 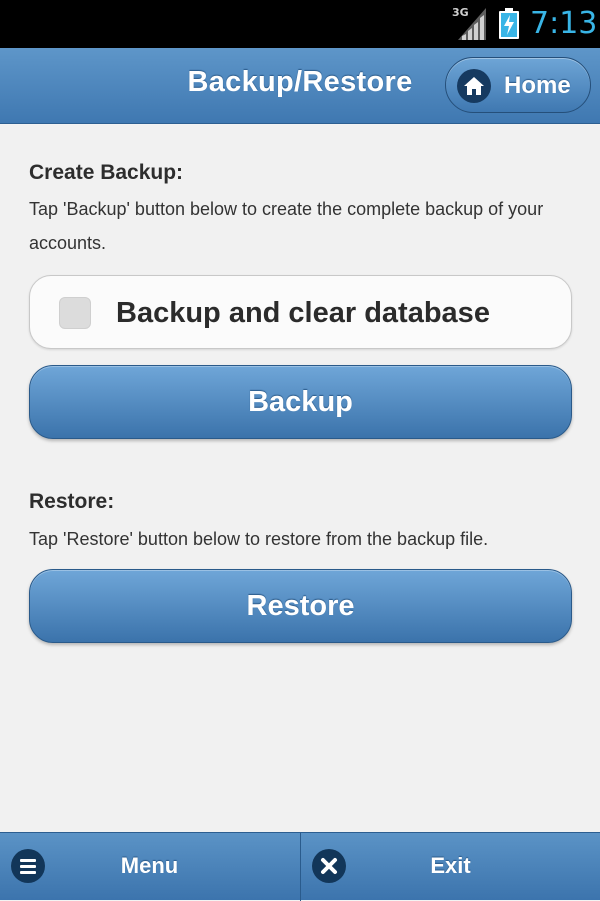 What do you see at coordinates (300, 24) in the screenshot?
I see `status-bar: 3G 7:13` at bounding box center [300, 24].